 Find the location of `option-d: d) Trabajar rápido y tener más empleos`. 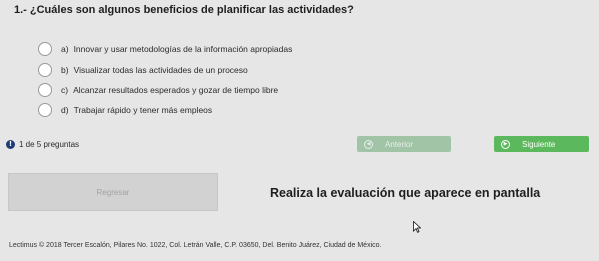

option-d: d) Trabajar rápido y tener más empleos is located at coordinates (125, 110).